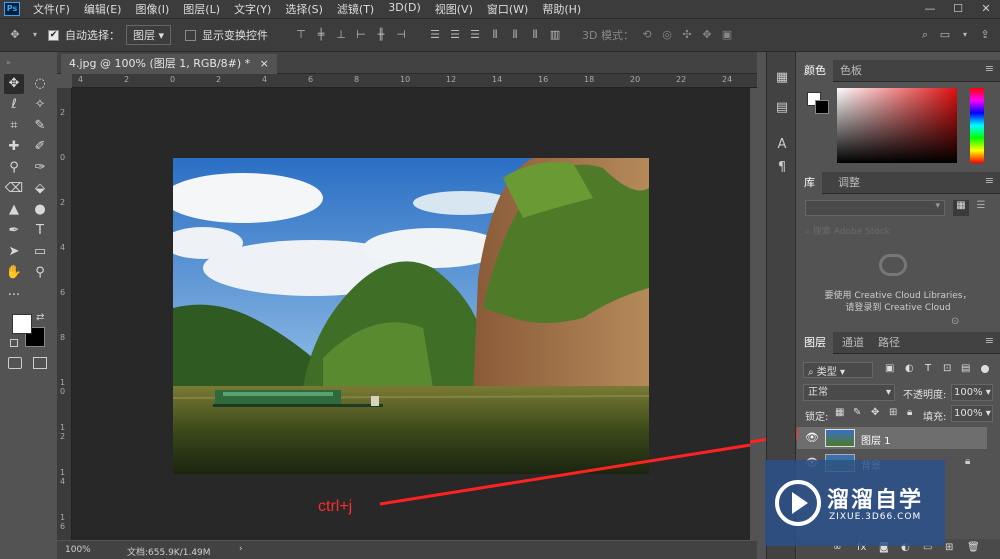  What do you see at coordinates (454, 9) in the screenshot?
I see `menu-item: 视图(V)` at bounding box center [454, 9].